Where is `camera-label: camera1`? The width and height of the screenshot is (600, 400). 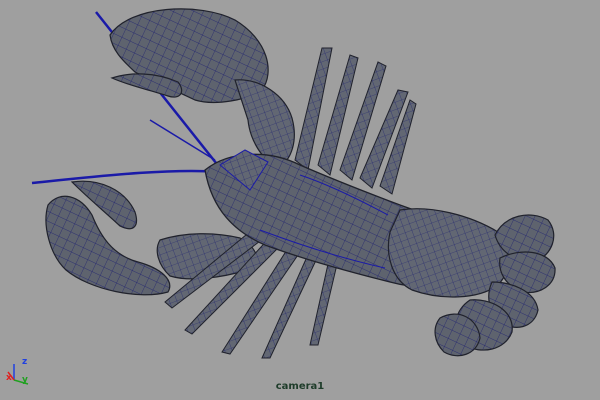
camera-label: camera1 is located at coordinates (300, 386).